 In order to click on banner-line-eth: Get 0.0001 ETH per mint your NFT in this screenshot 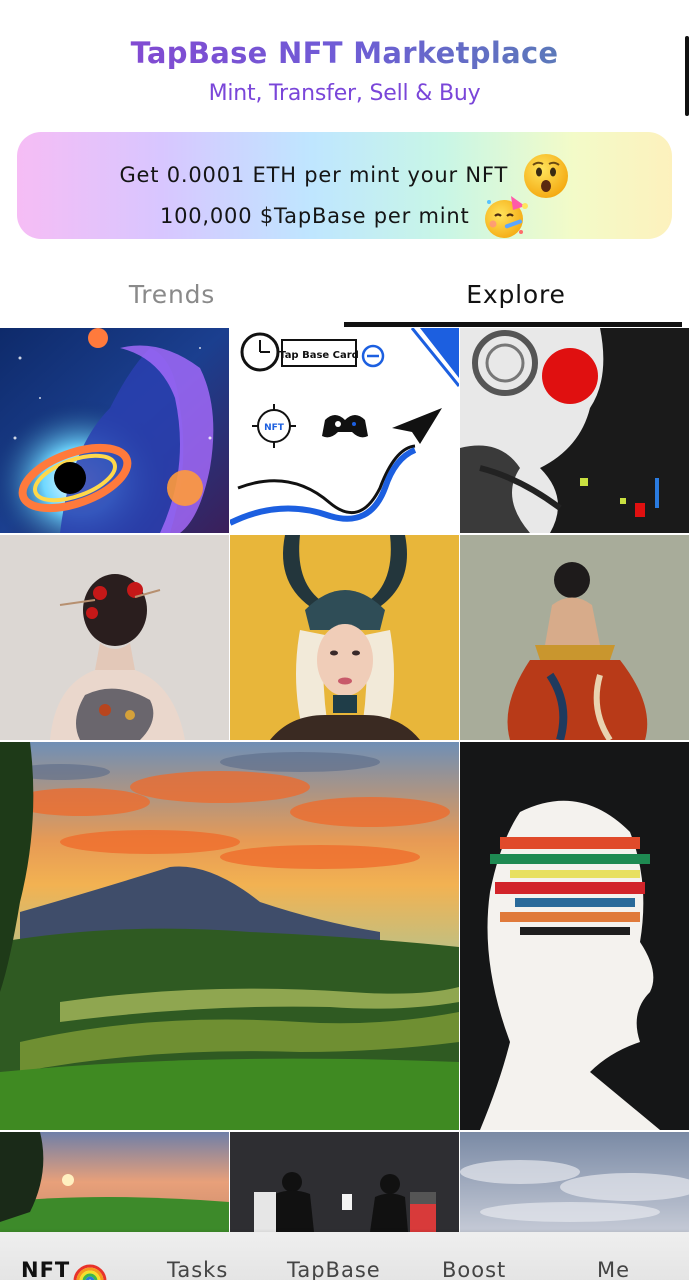, I will do `click(344, 176)`.